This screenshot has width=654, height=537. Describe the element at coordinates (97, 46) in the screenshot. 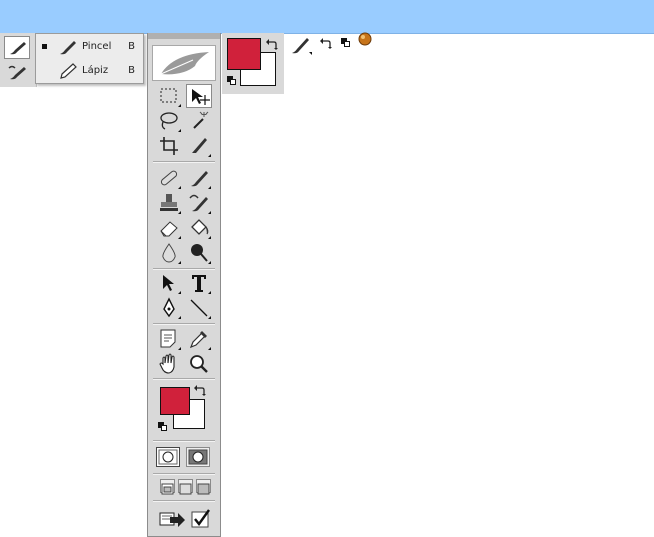

I see `flyout-item-label: Pincel` at that location.